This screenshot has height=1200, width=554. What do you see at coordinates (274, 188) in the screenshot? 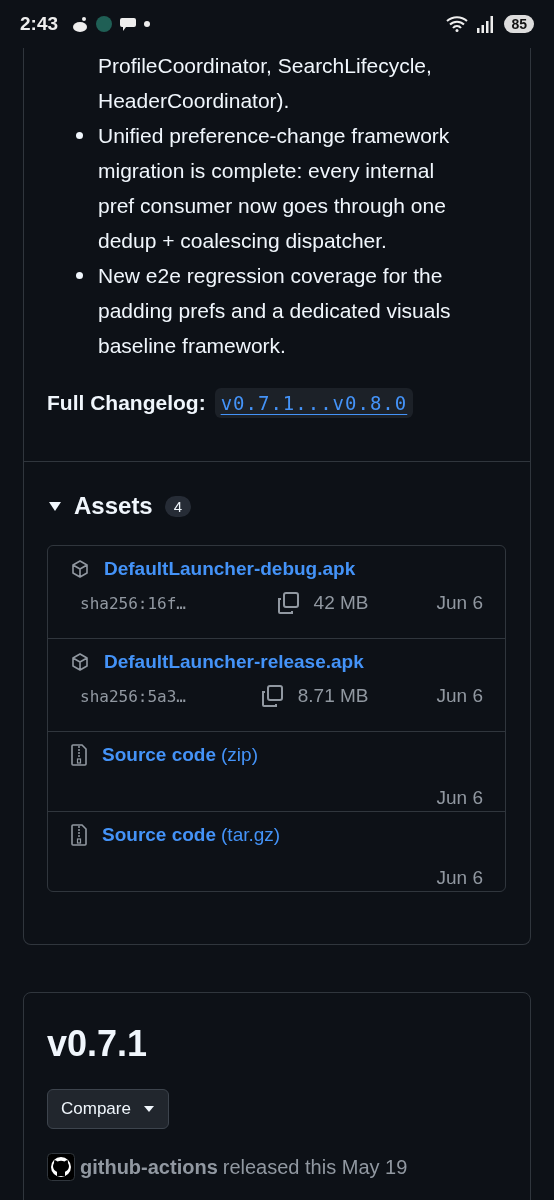
I see `release-note: Unified preference-change framework migration is complete: every internal pref consumer now goes through one dedup + coalescing dispatcher.` at bounding box center [274, 188].